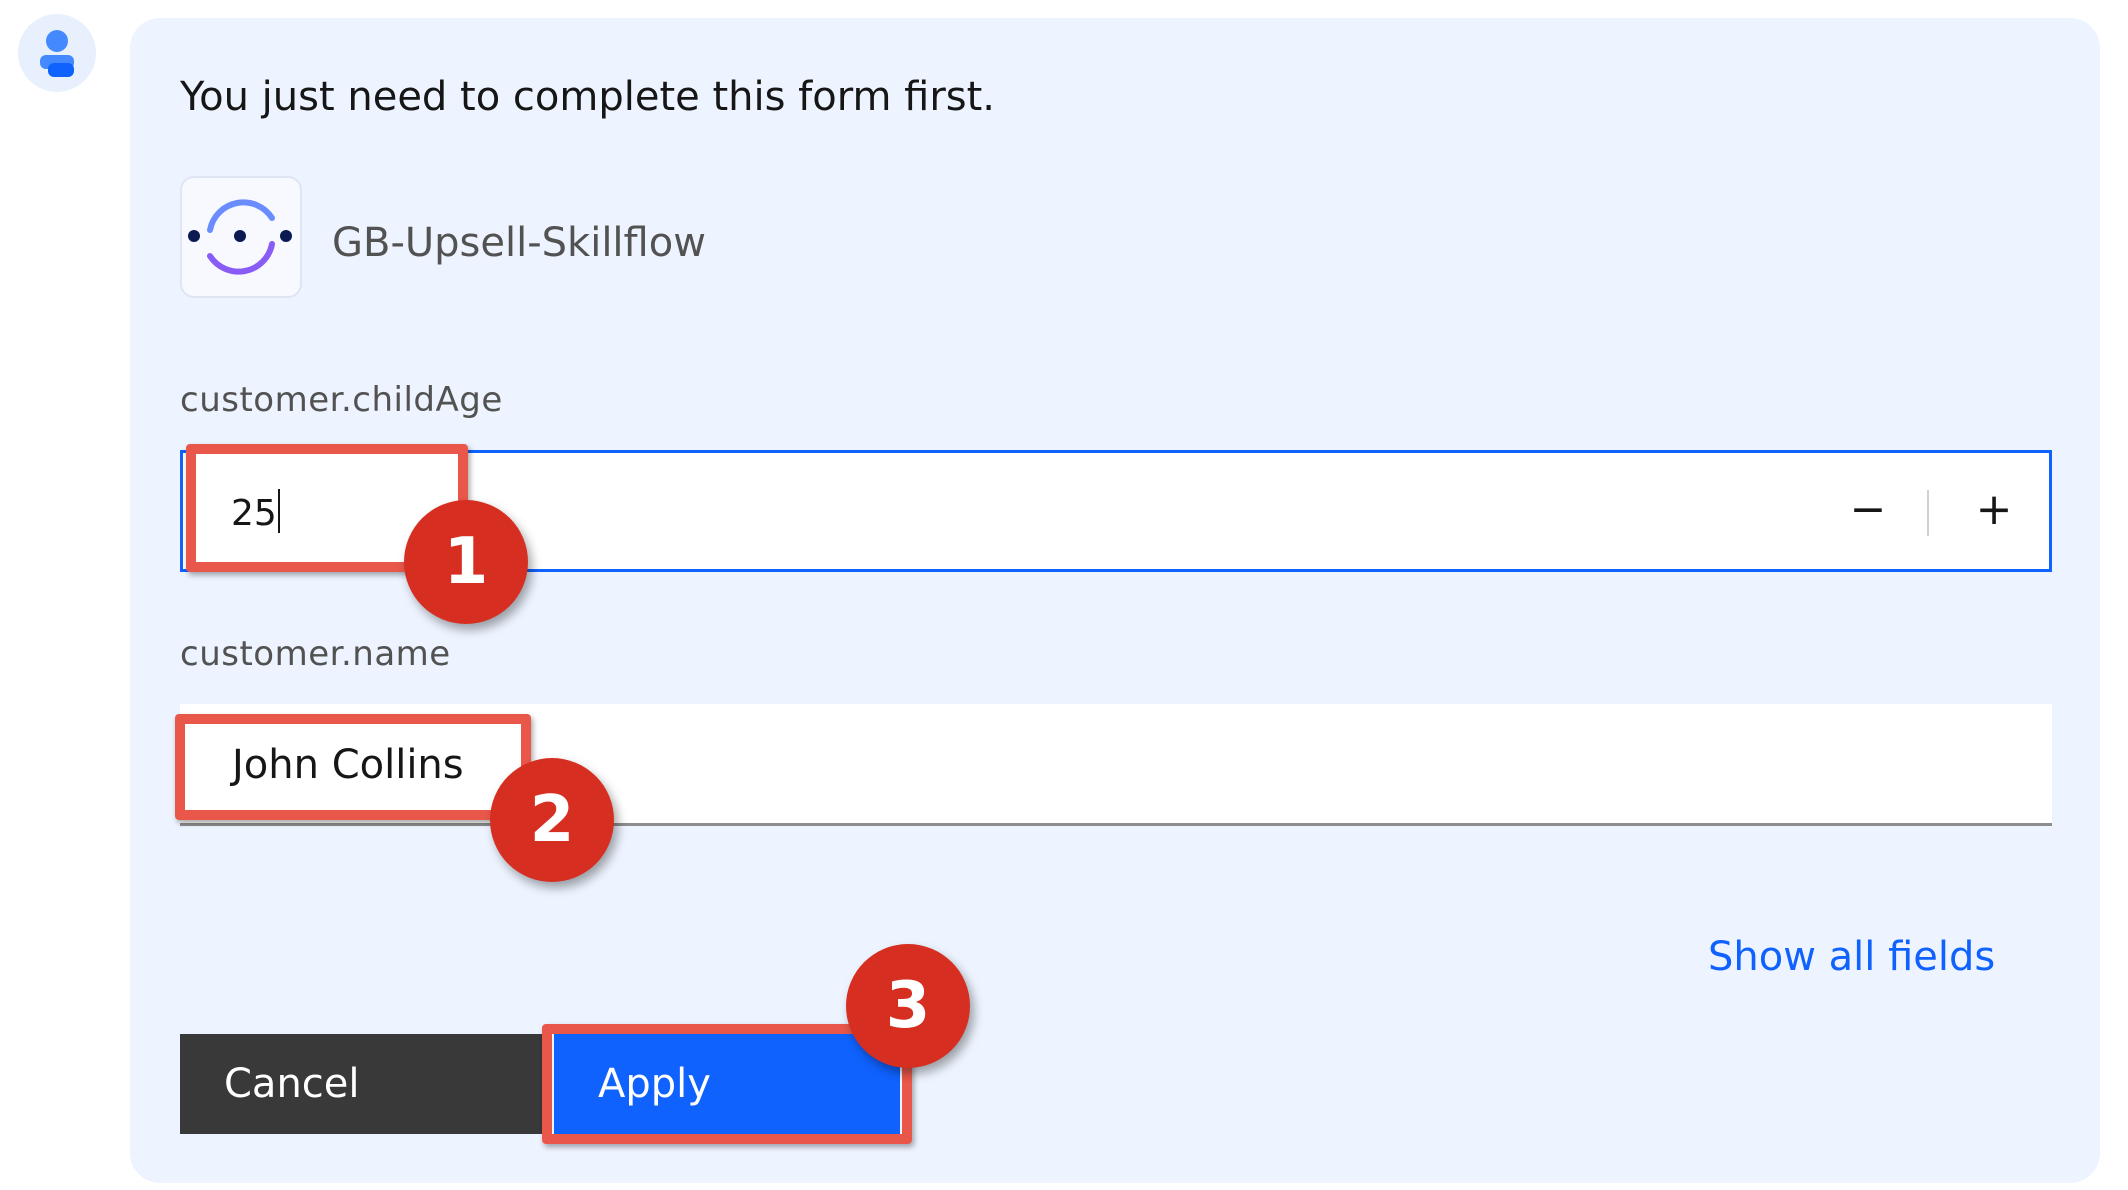  Describe the element at coordinates (341, 400) in the screenshot. I see `child-age-label: customer.childAge` at that location.